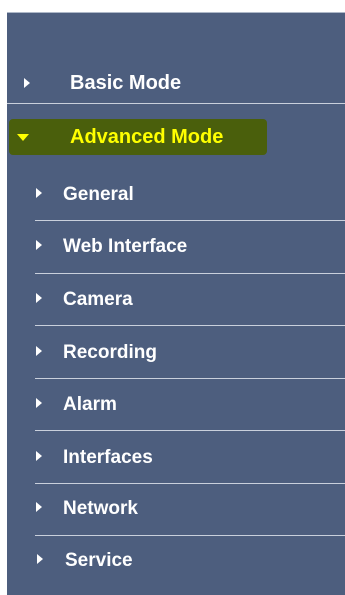 The width and height of the screenshot is (345, 595). I want to click on submenu-item-network: Network, so click(172, 509).